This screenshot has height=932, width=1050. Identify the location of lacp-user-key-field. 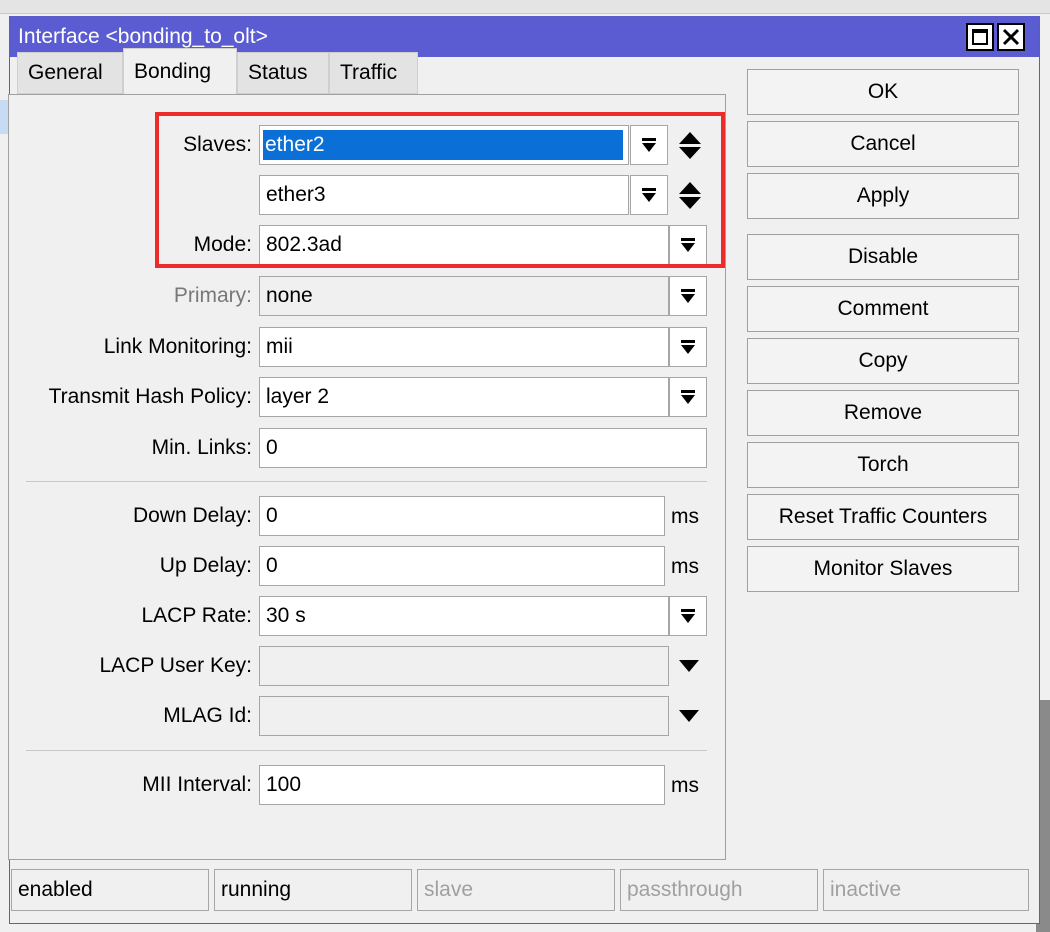
(464, 666).